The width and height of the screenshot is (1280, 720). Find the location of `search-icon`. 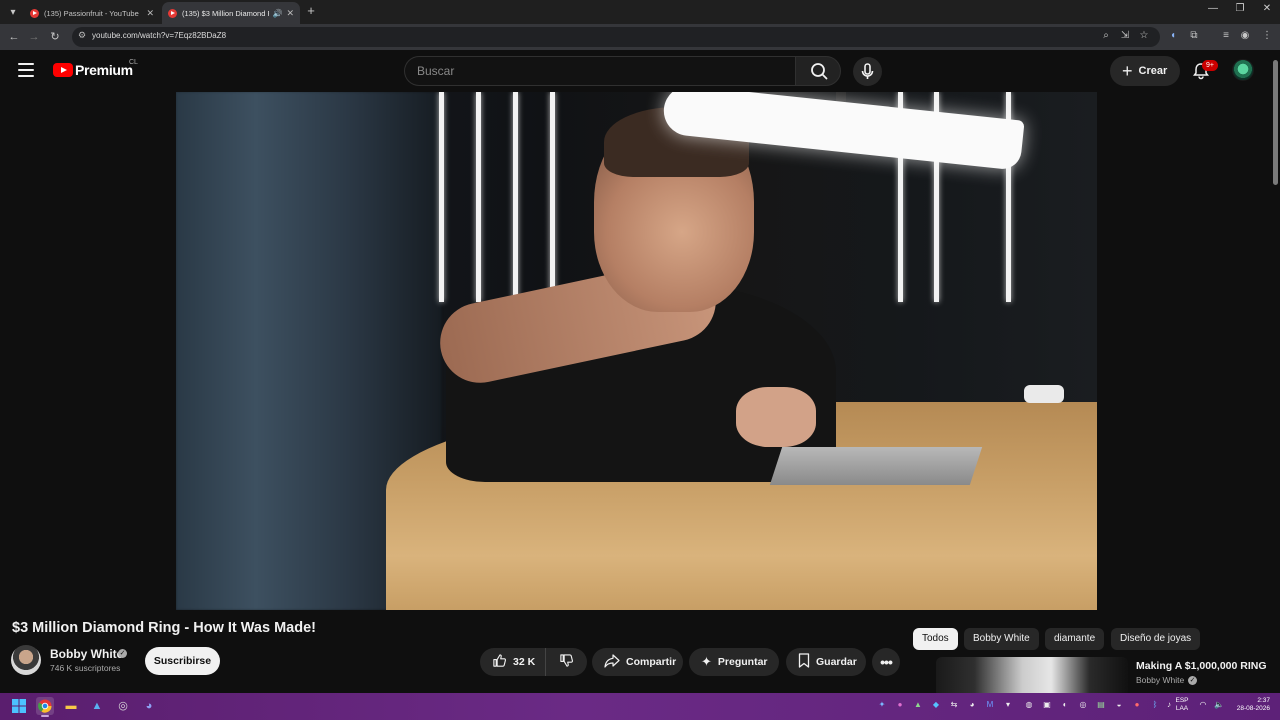

search-icon is located at coordinates (819, 71).